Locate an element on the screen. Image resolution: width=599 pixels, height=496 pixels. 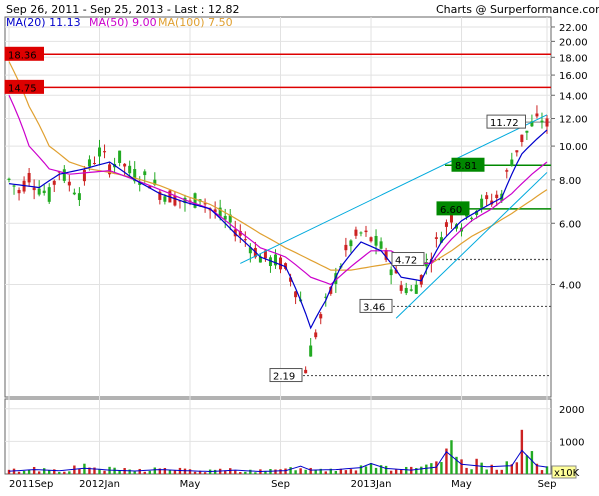
y-tick-label: 22.00 is located at coordinates (573, 28).